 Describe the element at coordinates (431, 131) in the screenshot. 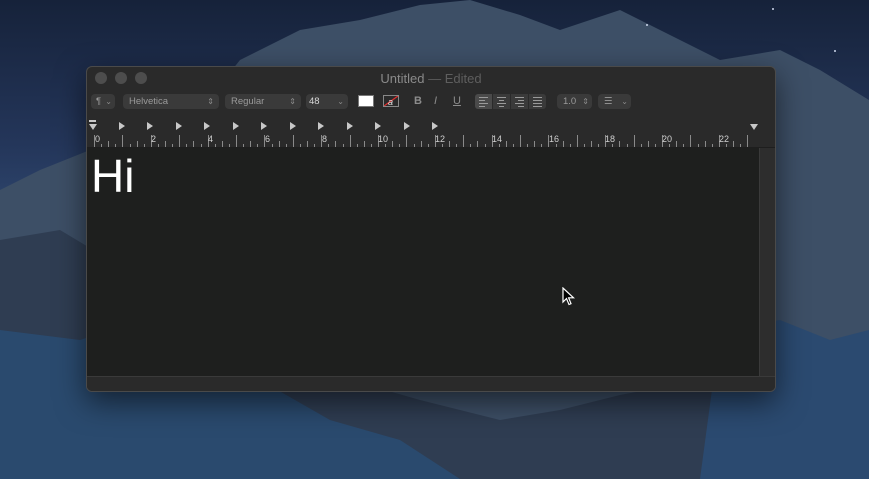

I see `ruler: 0 2 4 6 8 10 12 14 16 18 20 22` at that location.